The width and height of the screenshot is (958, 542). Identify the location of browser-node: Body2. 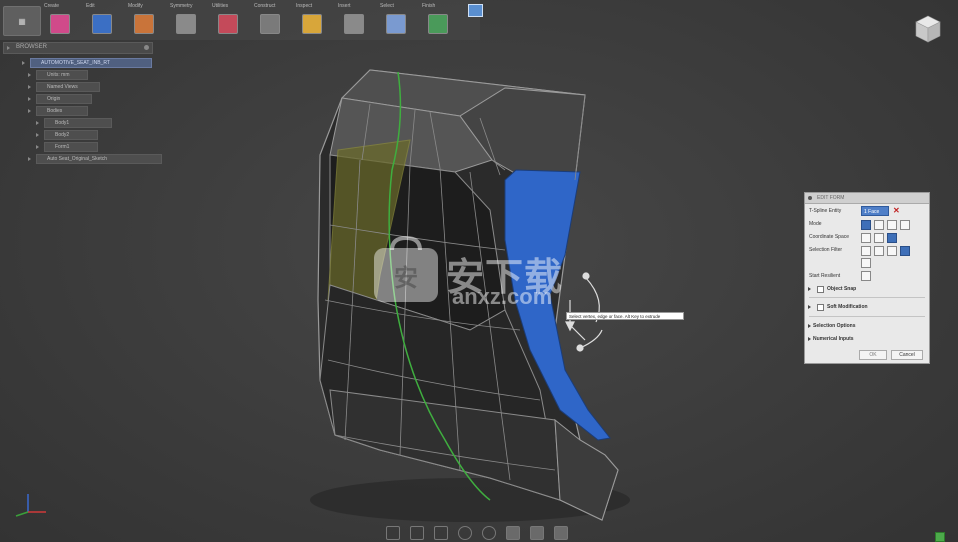
(71, 135).